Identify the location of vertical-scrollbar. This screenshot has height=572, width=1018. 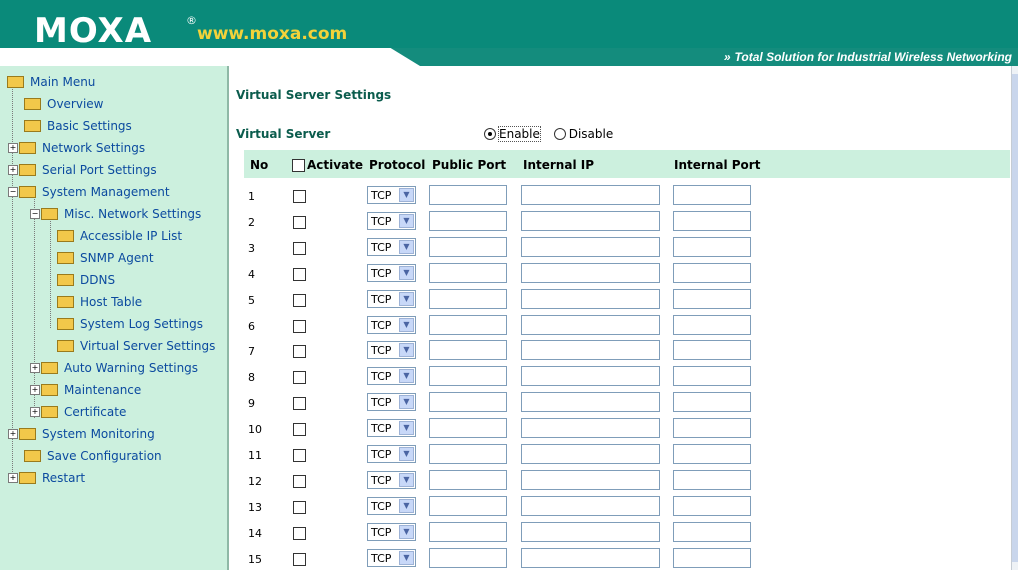
(1014, 318).